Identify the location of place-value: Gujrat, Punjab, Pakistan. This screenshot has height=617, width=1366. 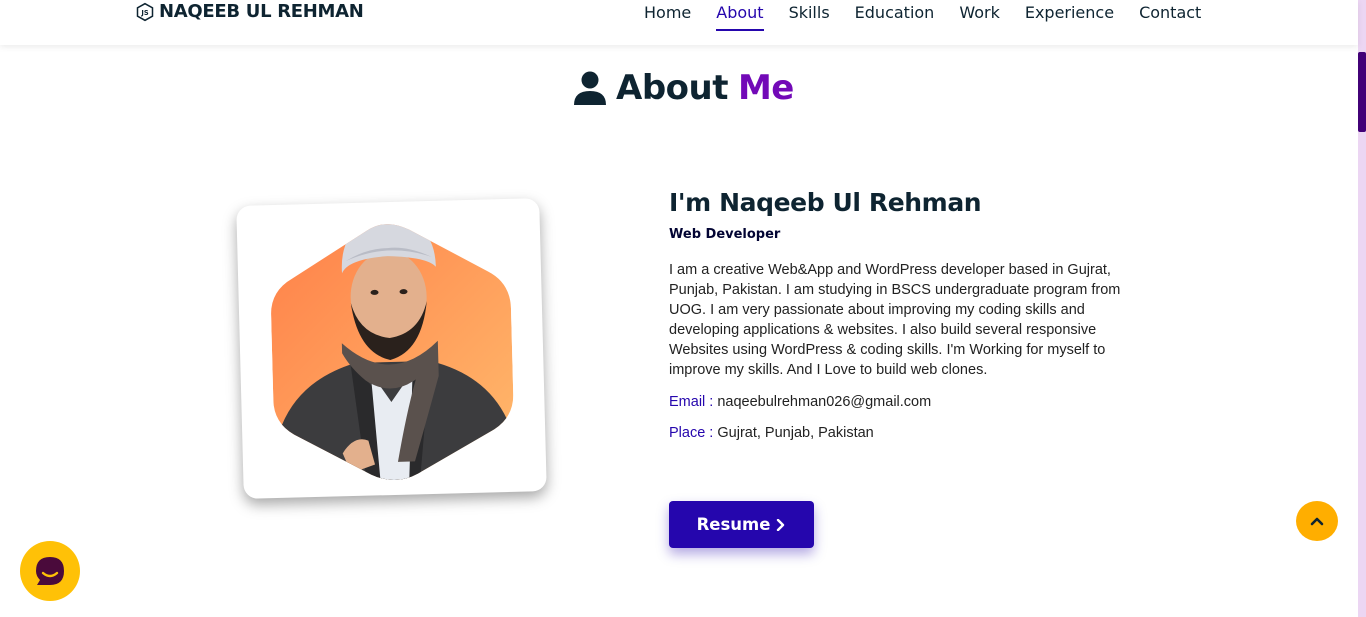
(795, 433).